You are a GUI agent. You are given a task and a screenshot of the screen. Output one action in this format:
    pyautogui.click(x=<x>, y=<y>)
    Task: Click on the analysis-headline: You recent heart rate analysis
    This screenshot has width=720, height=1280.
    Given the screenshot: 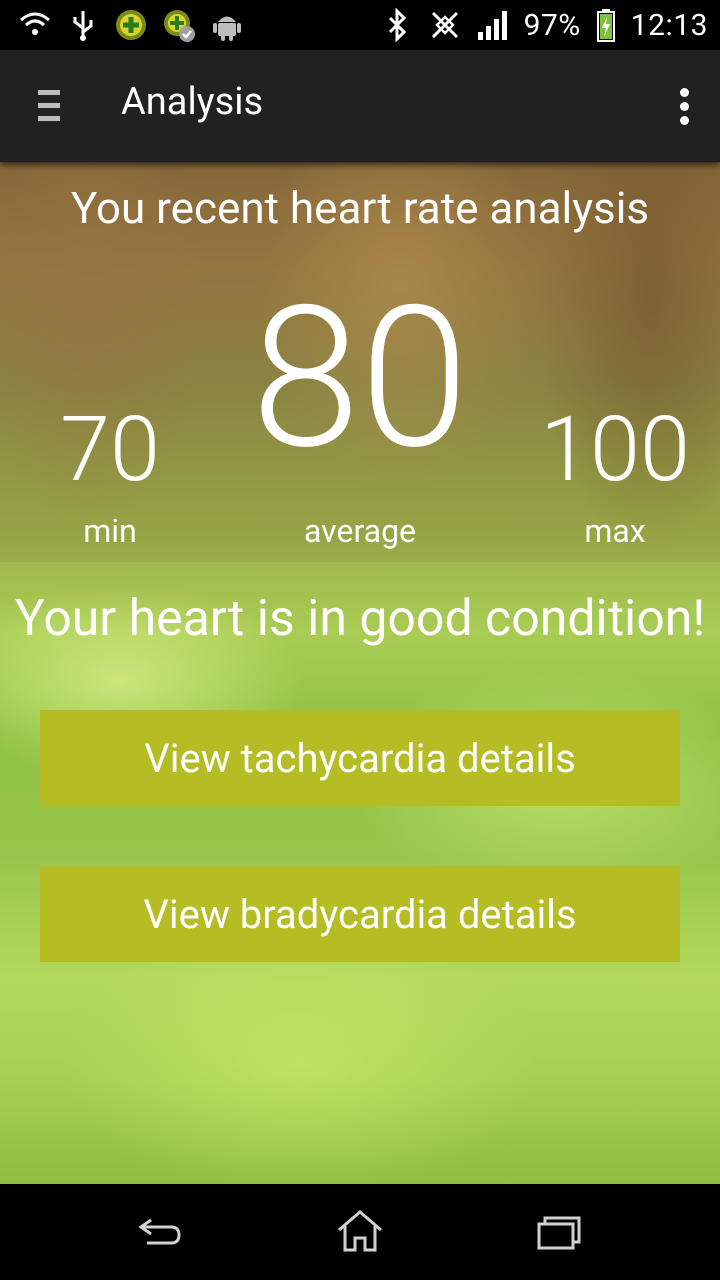 What is the action you would take?
    pyautogui.click(x=360, y=208)
    